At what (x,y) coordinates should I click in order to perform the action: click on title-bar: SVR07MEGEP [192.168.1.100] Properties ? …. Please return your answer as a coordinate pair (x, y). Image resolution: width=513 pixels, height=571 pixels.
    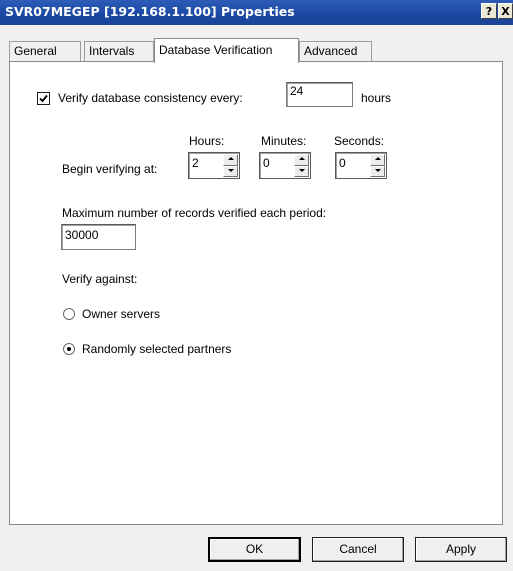
    Looking at the image, I should click on (256, 12).